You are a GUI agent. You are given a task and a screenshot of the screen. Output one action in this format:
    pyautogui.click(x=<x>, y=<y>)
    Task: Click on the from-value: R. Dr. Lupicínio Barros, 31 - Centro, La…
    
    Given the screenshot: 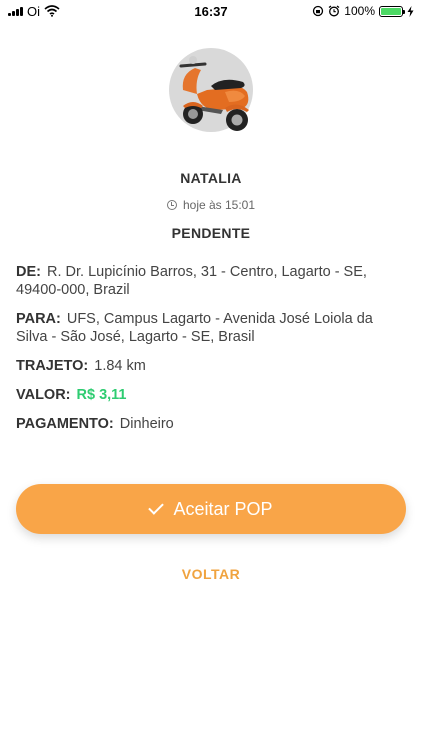 What is the action you would take?
    pyautogui.click(x=191, y=281)
    